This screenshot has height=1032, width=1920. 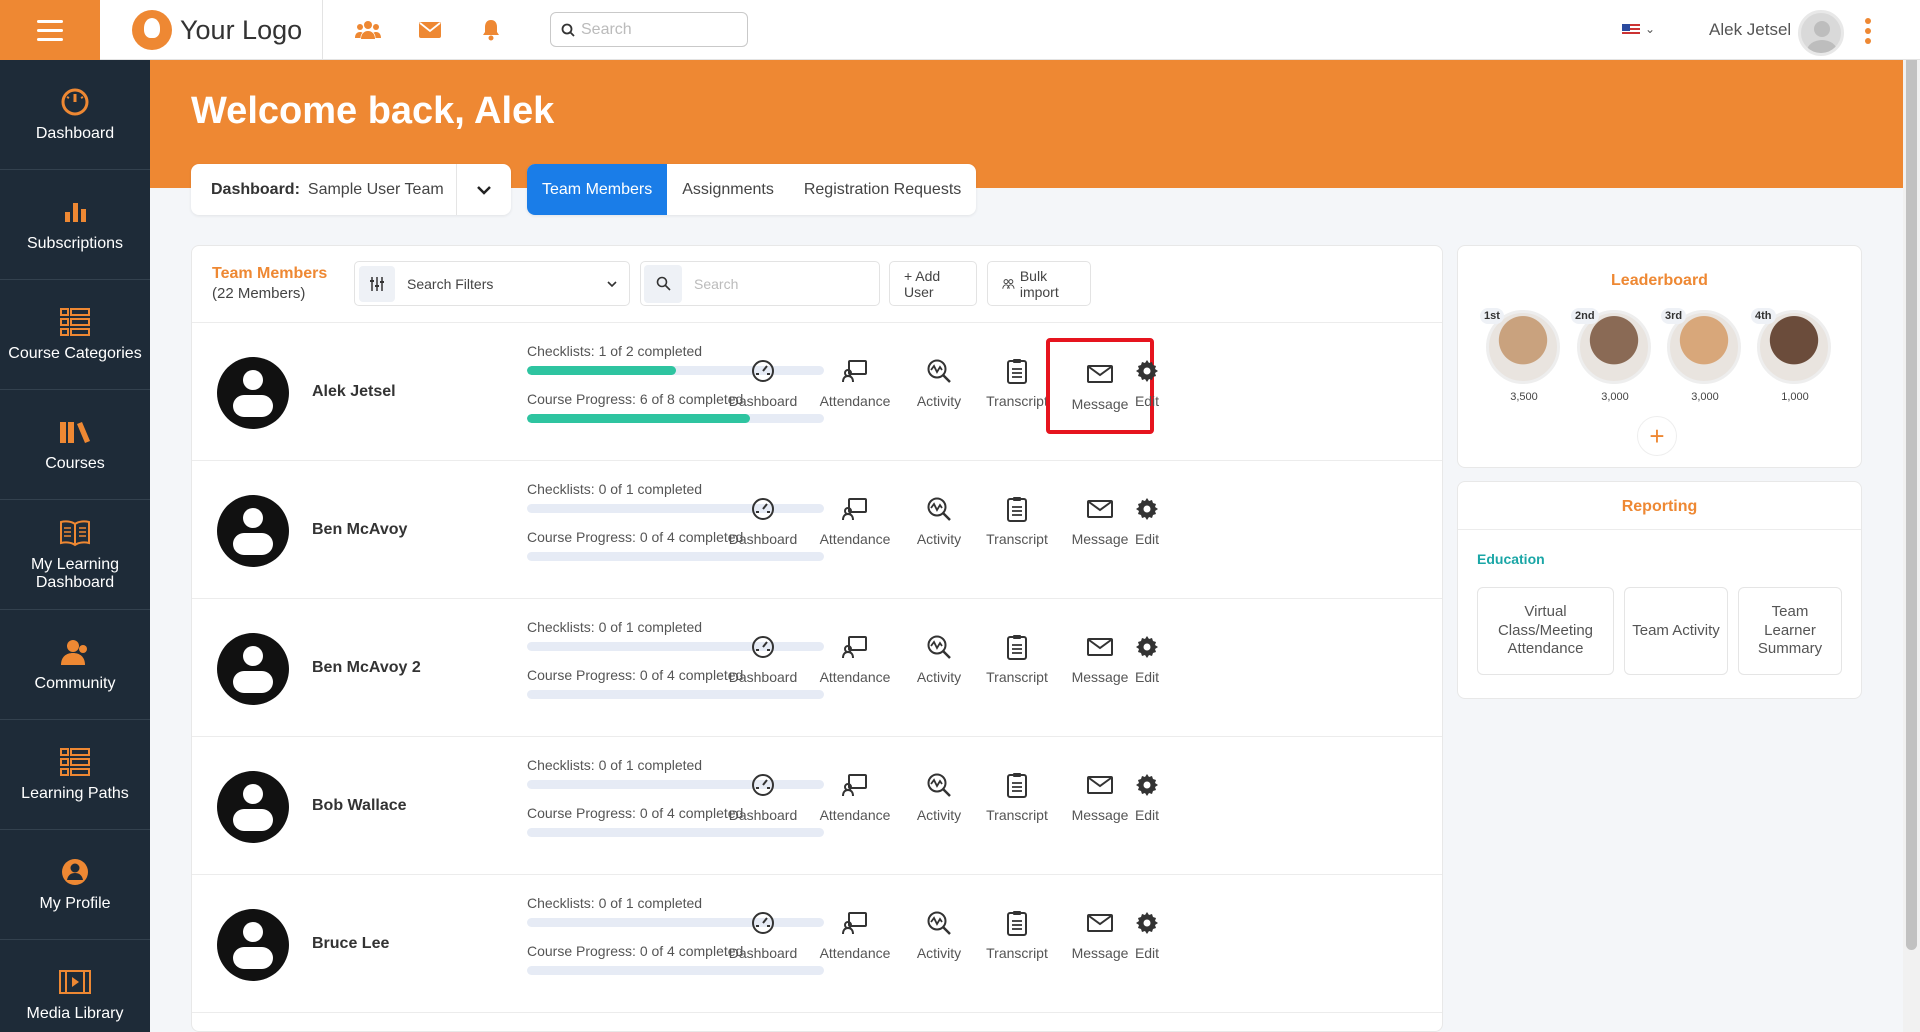 I want to click on sidebar-item-dashboard: Dashboard, so click(x=75, y=115).